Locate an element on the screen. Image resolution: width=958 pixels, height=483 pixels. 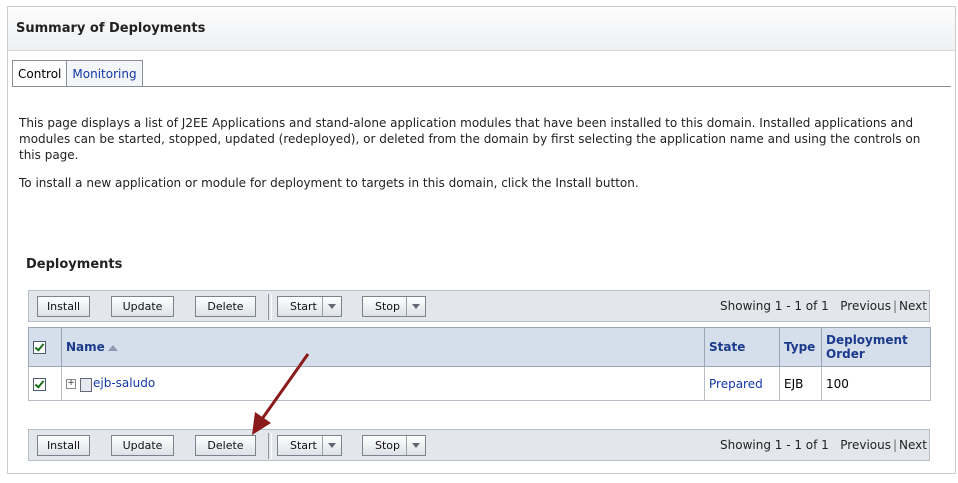
state-cell: Prepared is located at coordinates (742, 383).